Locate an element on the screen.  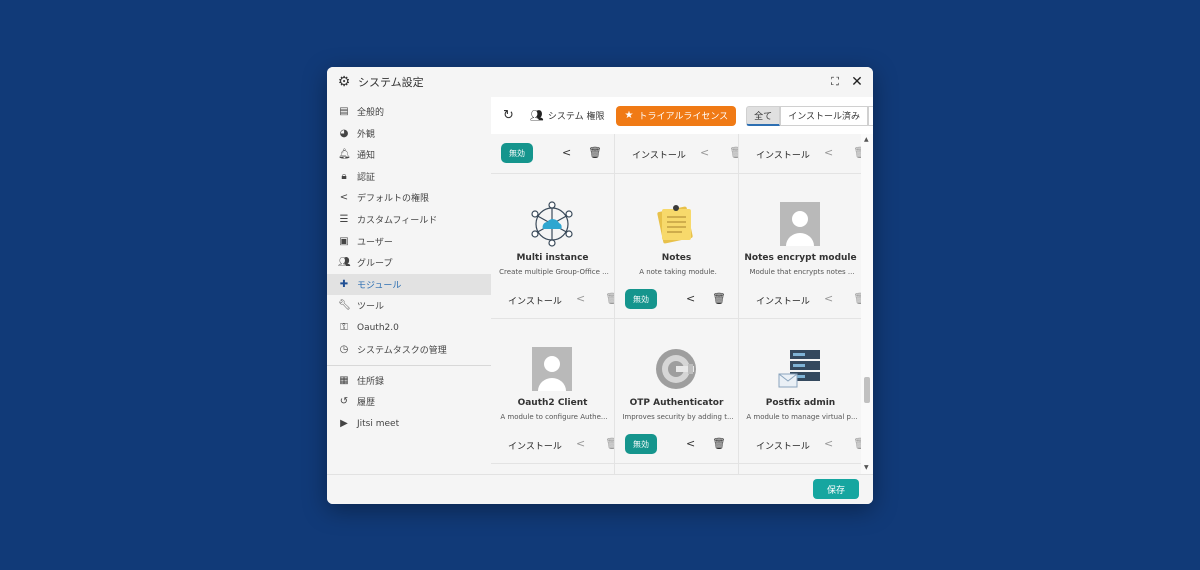
sidebar-item-label: Oauth2.0 is located at coordinates (378, 327).